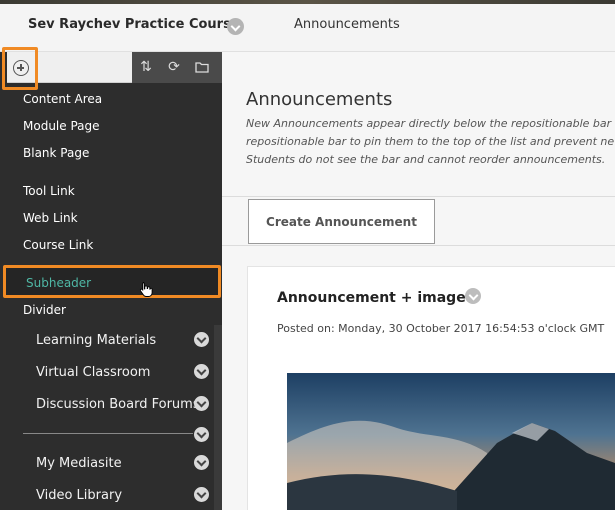 The image size is (615, 510). I want to click on sidebar-divider, so click(108, 433).